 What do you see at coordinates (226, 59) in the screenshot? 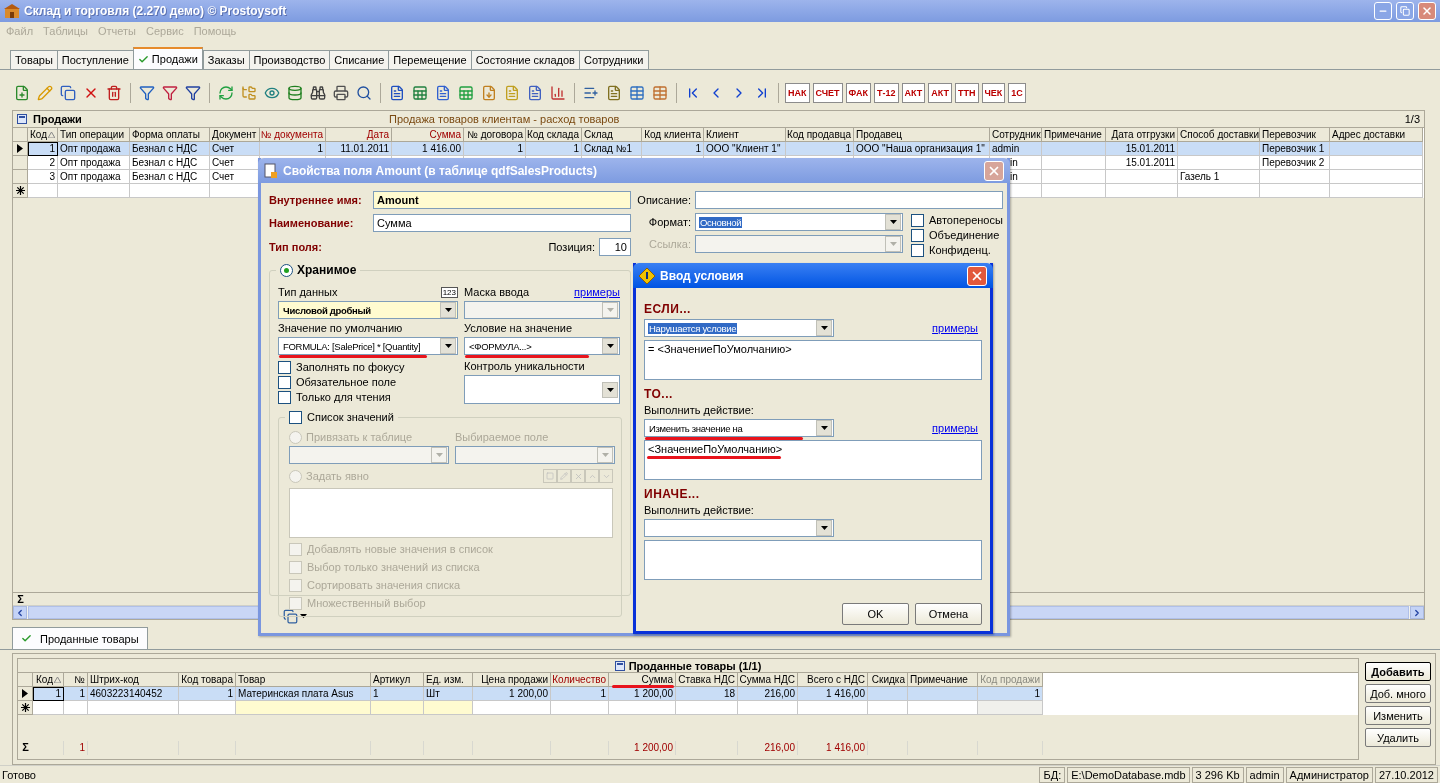
I see `tab: Заказы` at bounding box center [226, 59].